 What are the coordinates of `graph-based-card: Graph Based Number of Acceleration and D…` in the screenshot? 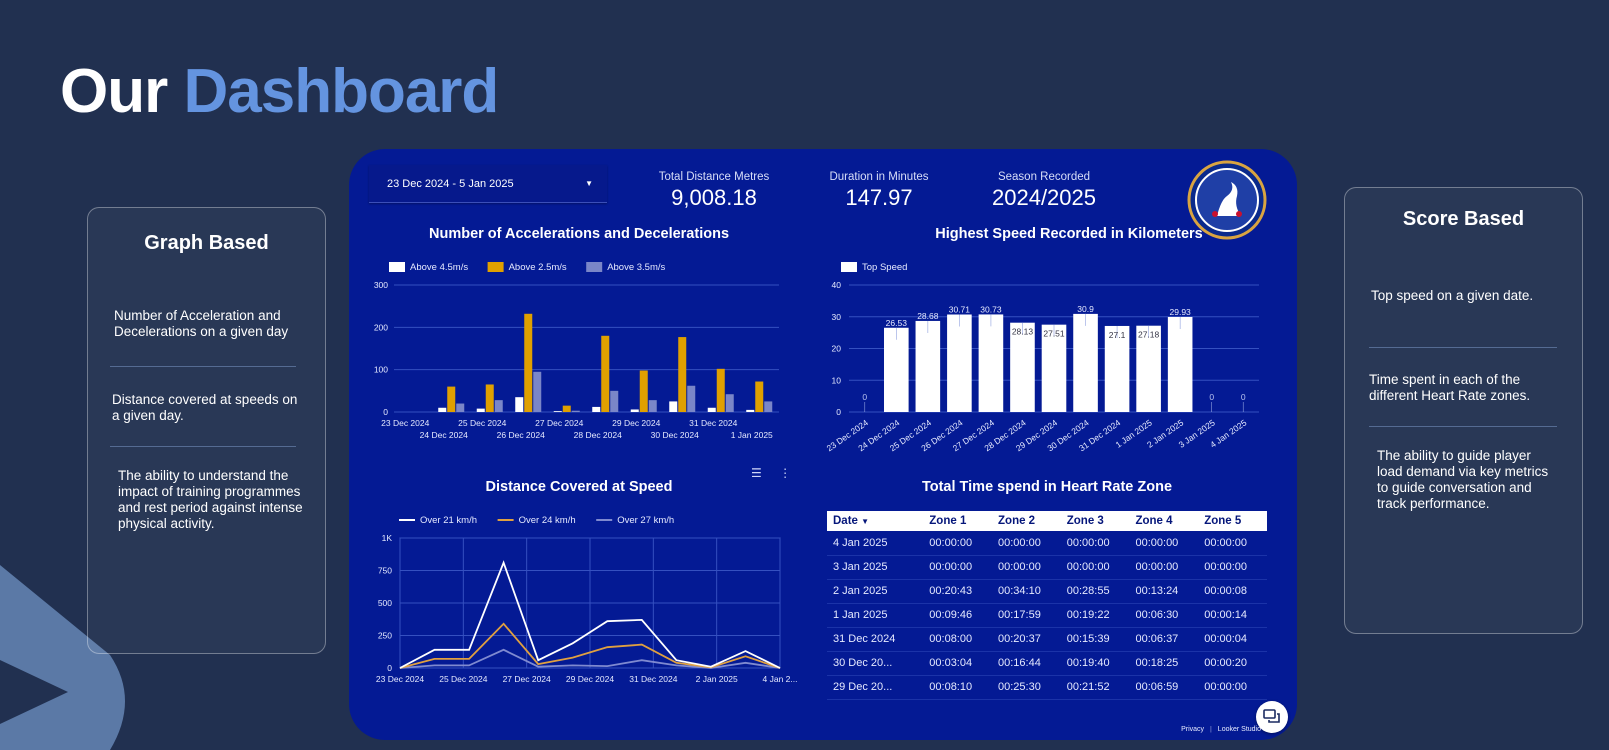 It's located at (206, 430).